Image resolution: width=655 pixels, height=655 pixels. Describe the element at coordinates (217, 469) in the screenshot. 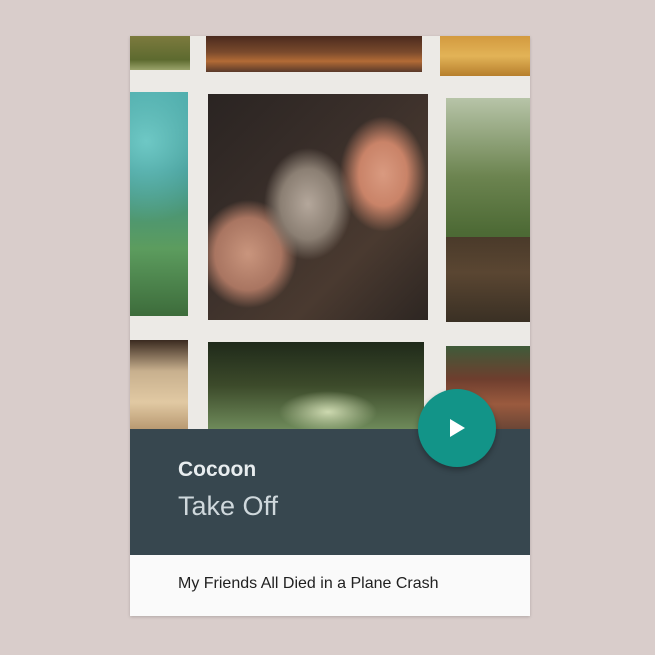

I see `artist-name: Cocoon` at that location.